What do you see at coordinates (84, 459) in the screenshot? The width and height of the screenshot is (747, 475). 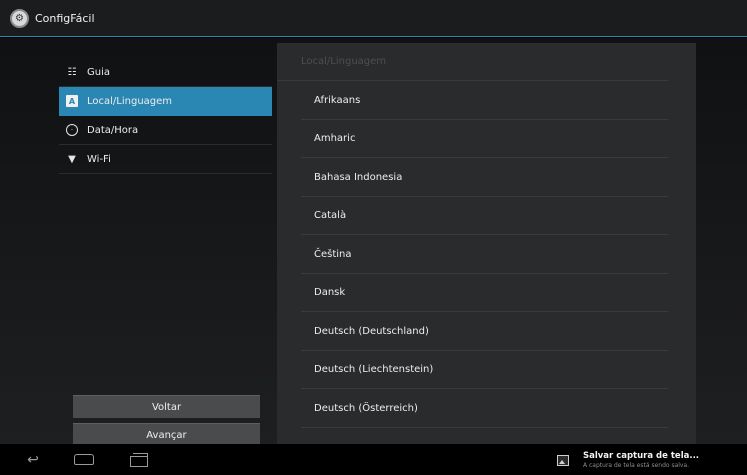 I see `home-icon` at bounding box center [84, 459].